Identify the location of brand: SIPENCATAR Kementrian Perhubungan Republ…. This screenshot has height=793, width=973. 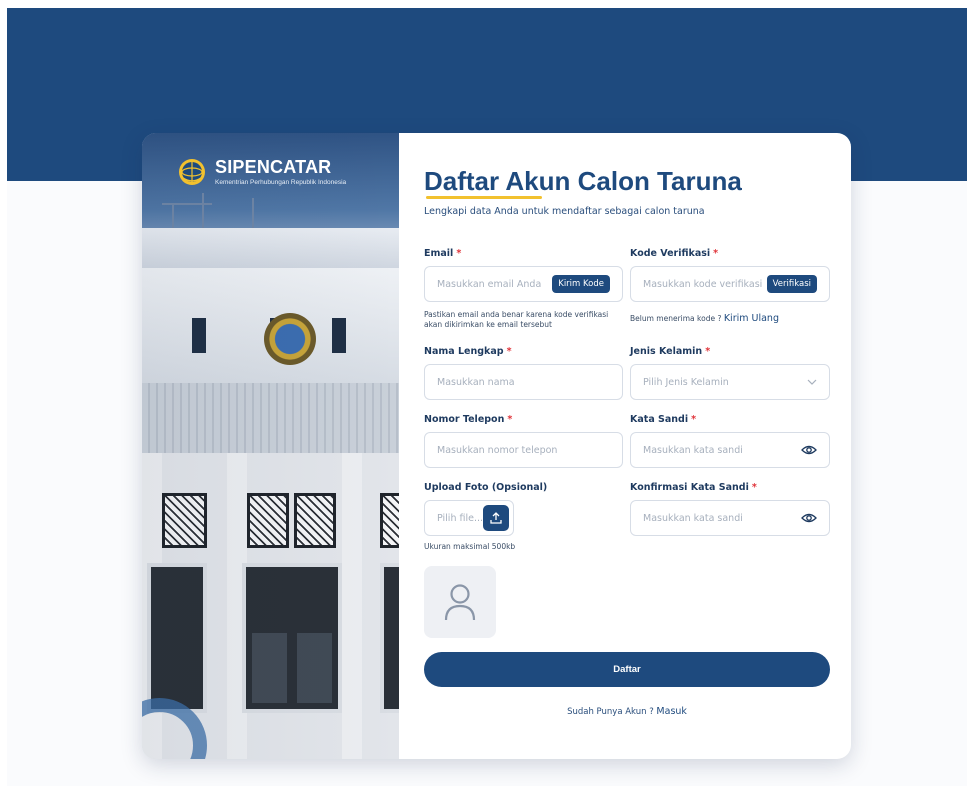
(261, 172).